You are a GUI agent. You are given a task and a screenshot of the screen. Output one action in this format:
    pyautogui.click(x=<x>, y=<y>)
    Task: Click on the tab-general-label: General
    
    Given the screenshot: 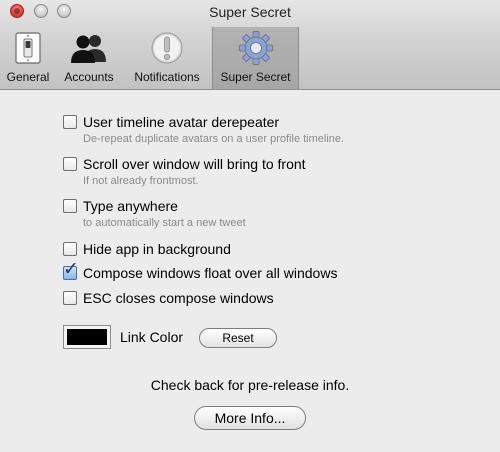 What is the action you would take?
    pyautogui.click(x=28, y=77)
    